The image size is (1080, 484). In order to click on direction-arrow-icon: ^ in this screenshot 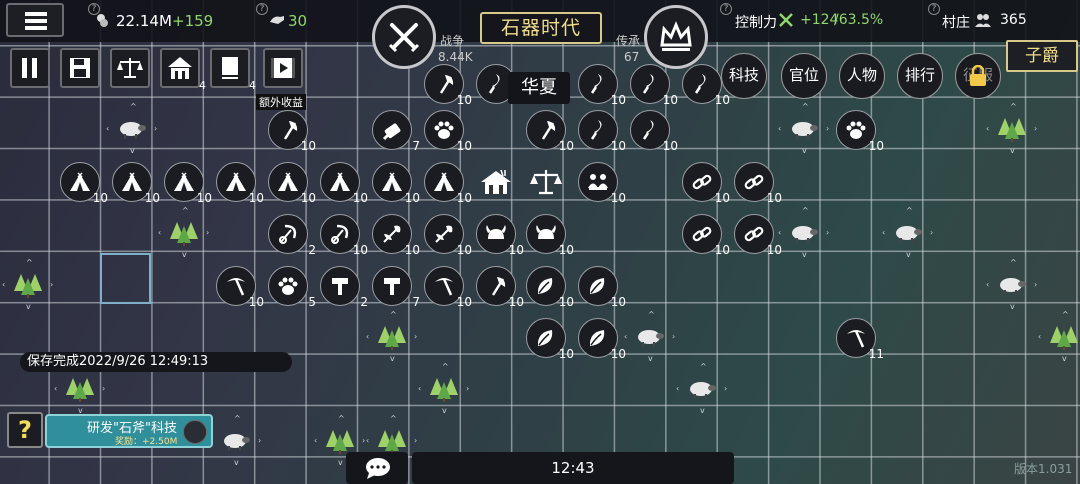, I will do `click(909, 210)`.